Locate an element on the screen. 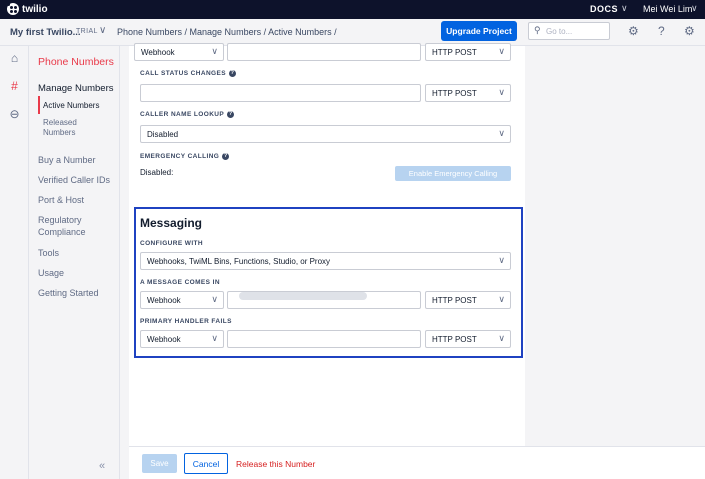  trial-badge: TRIAL is located at coordinates (87, 31).